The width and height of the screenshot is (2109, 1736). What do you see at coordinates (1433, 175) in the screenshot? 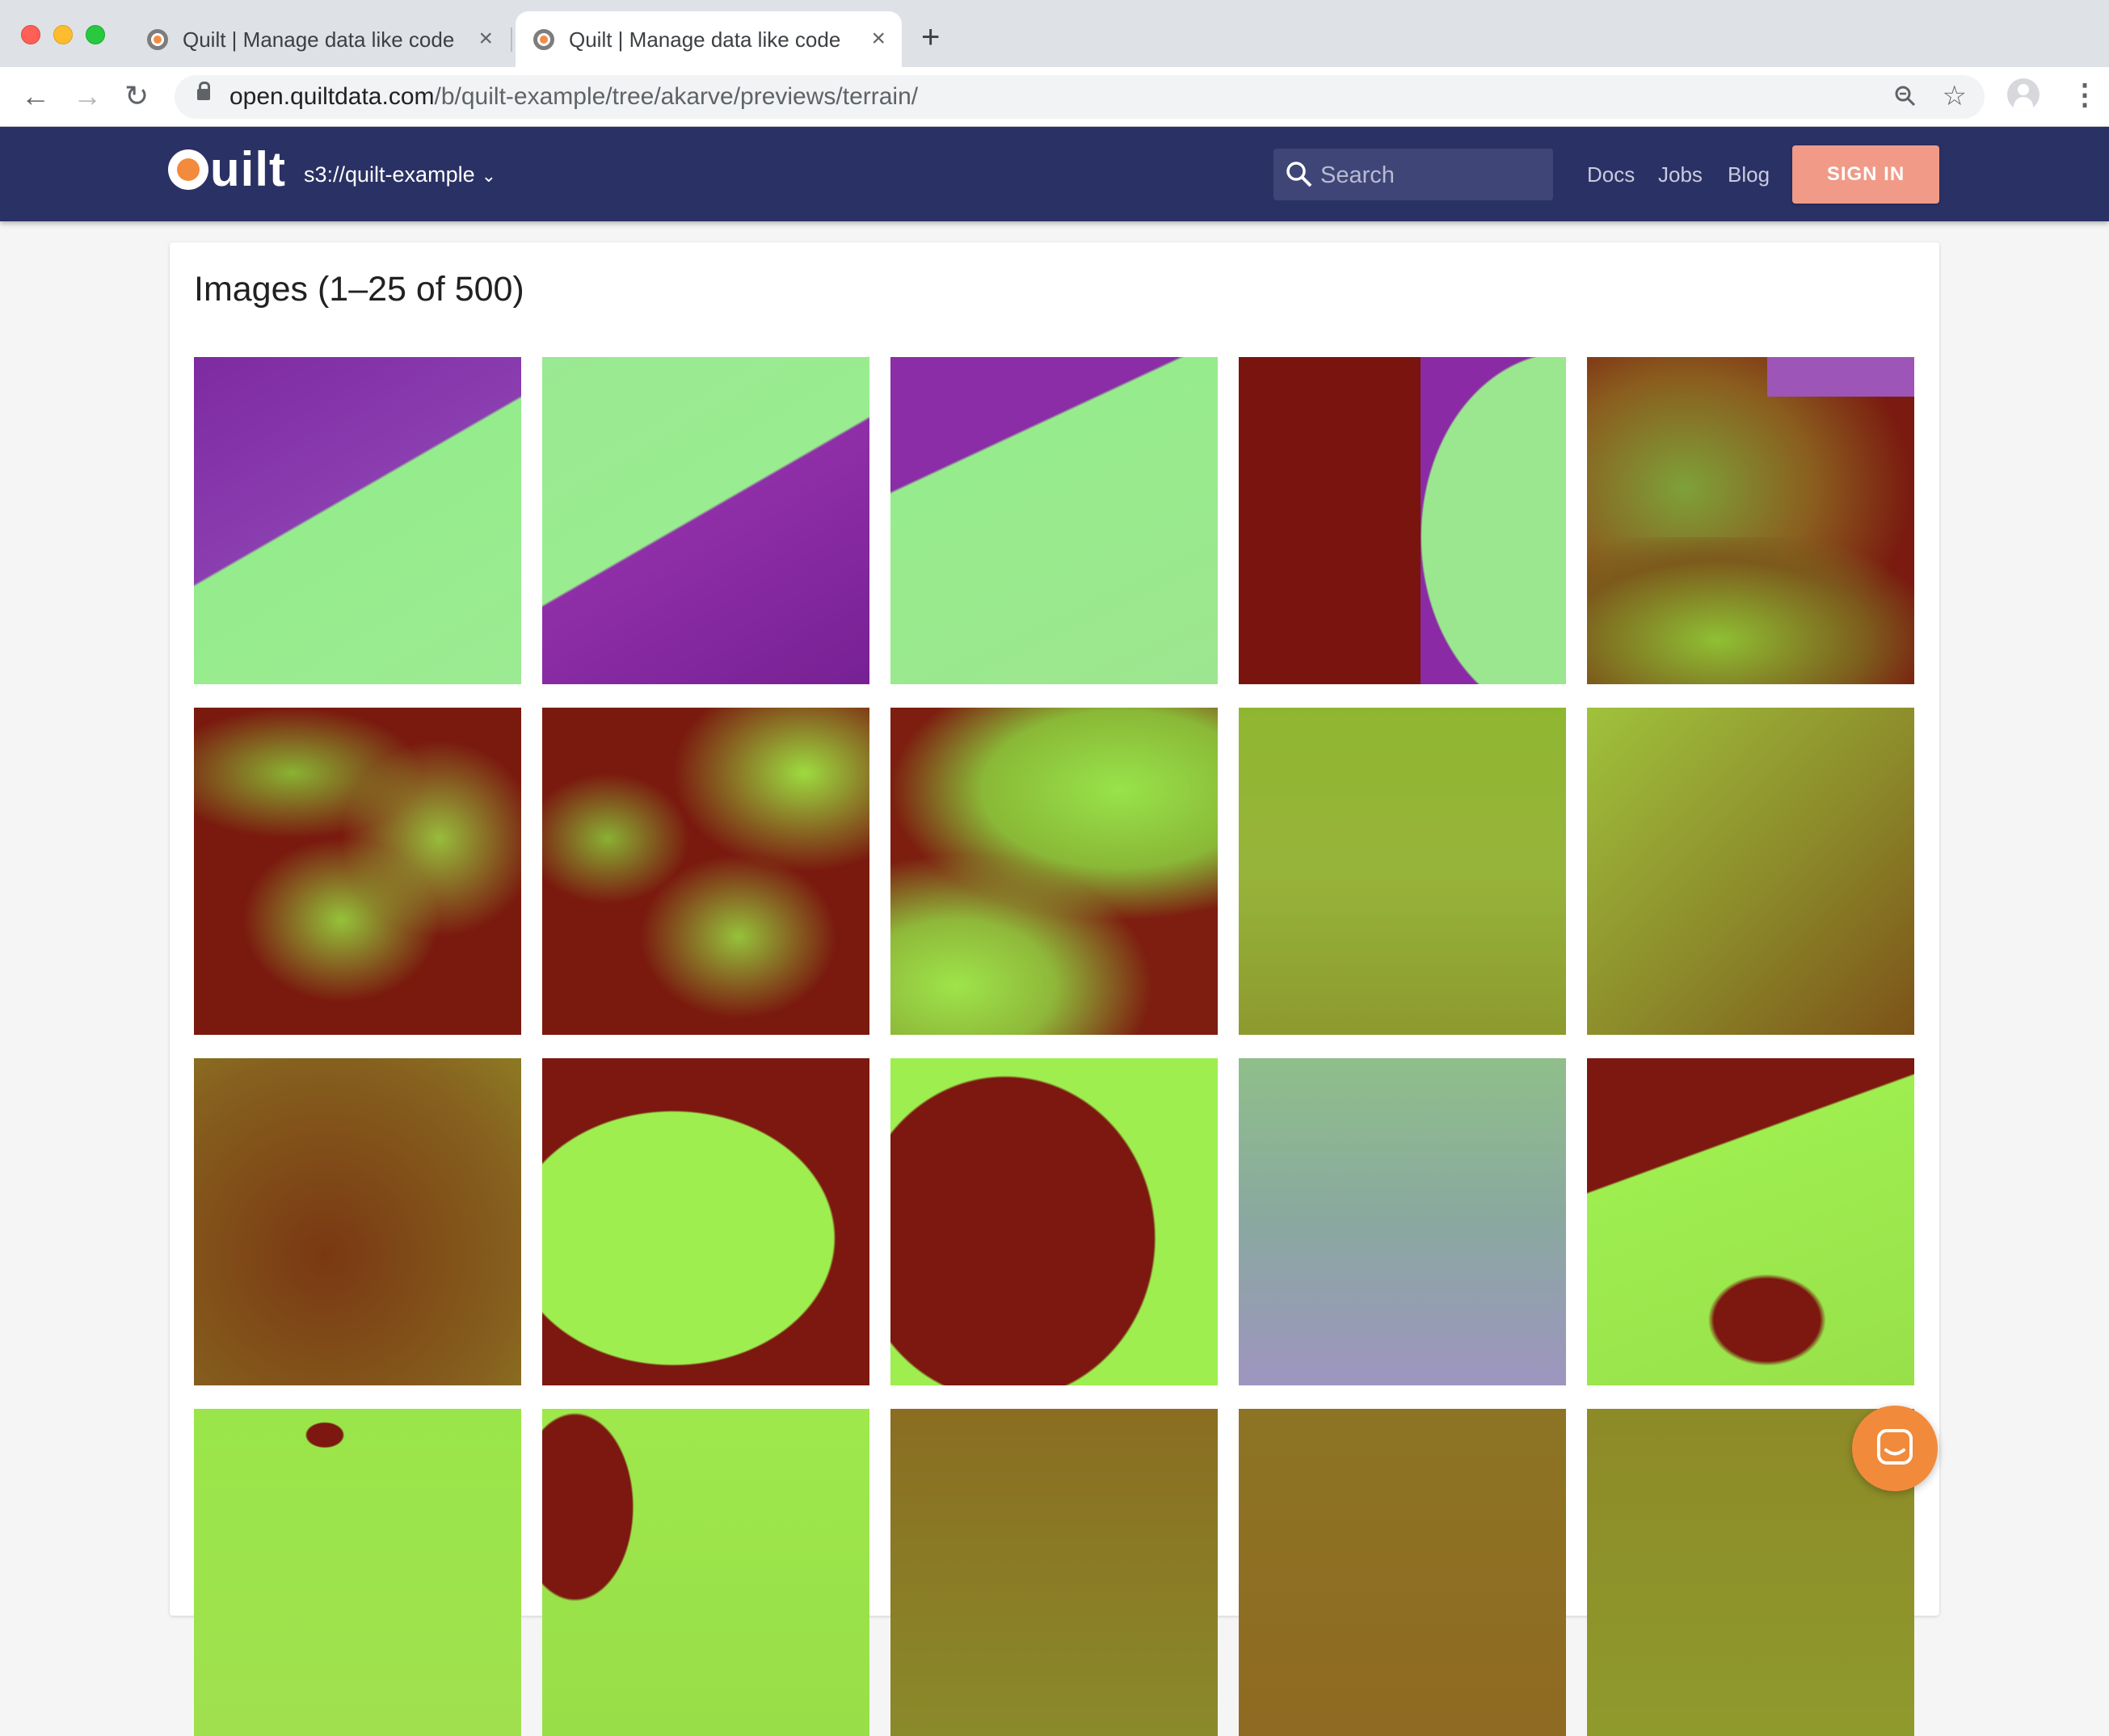
I see `search-input` at bounding box center [1433, 175].